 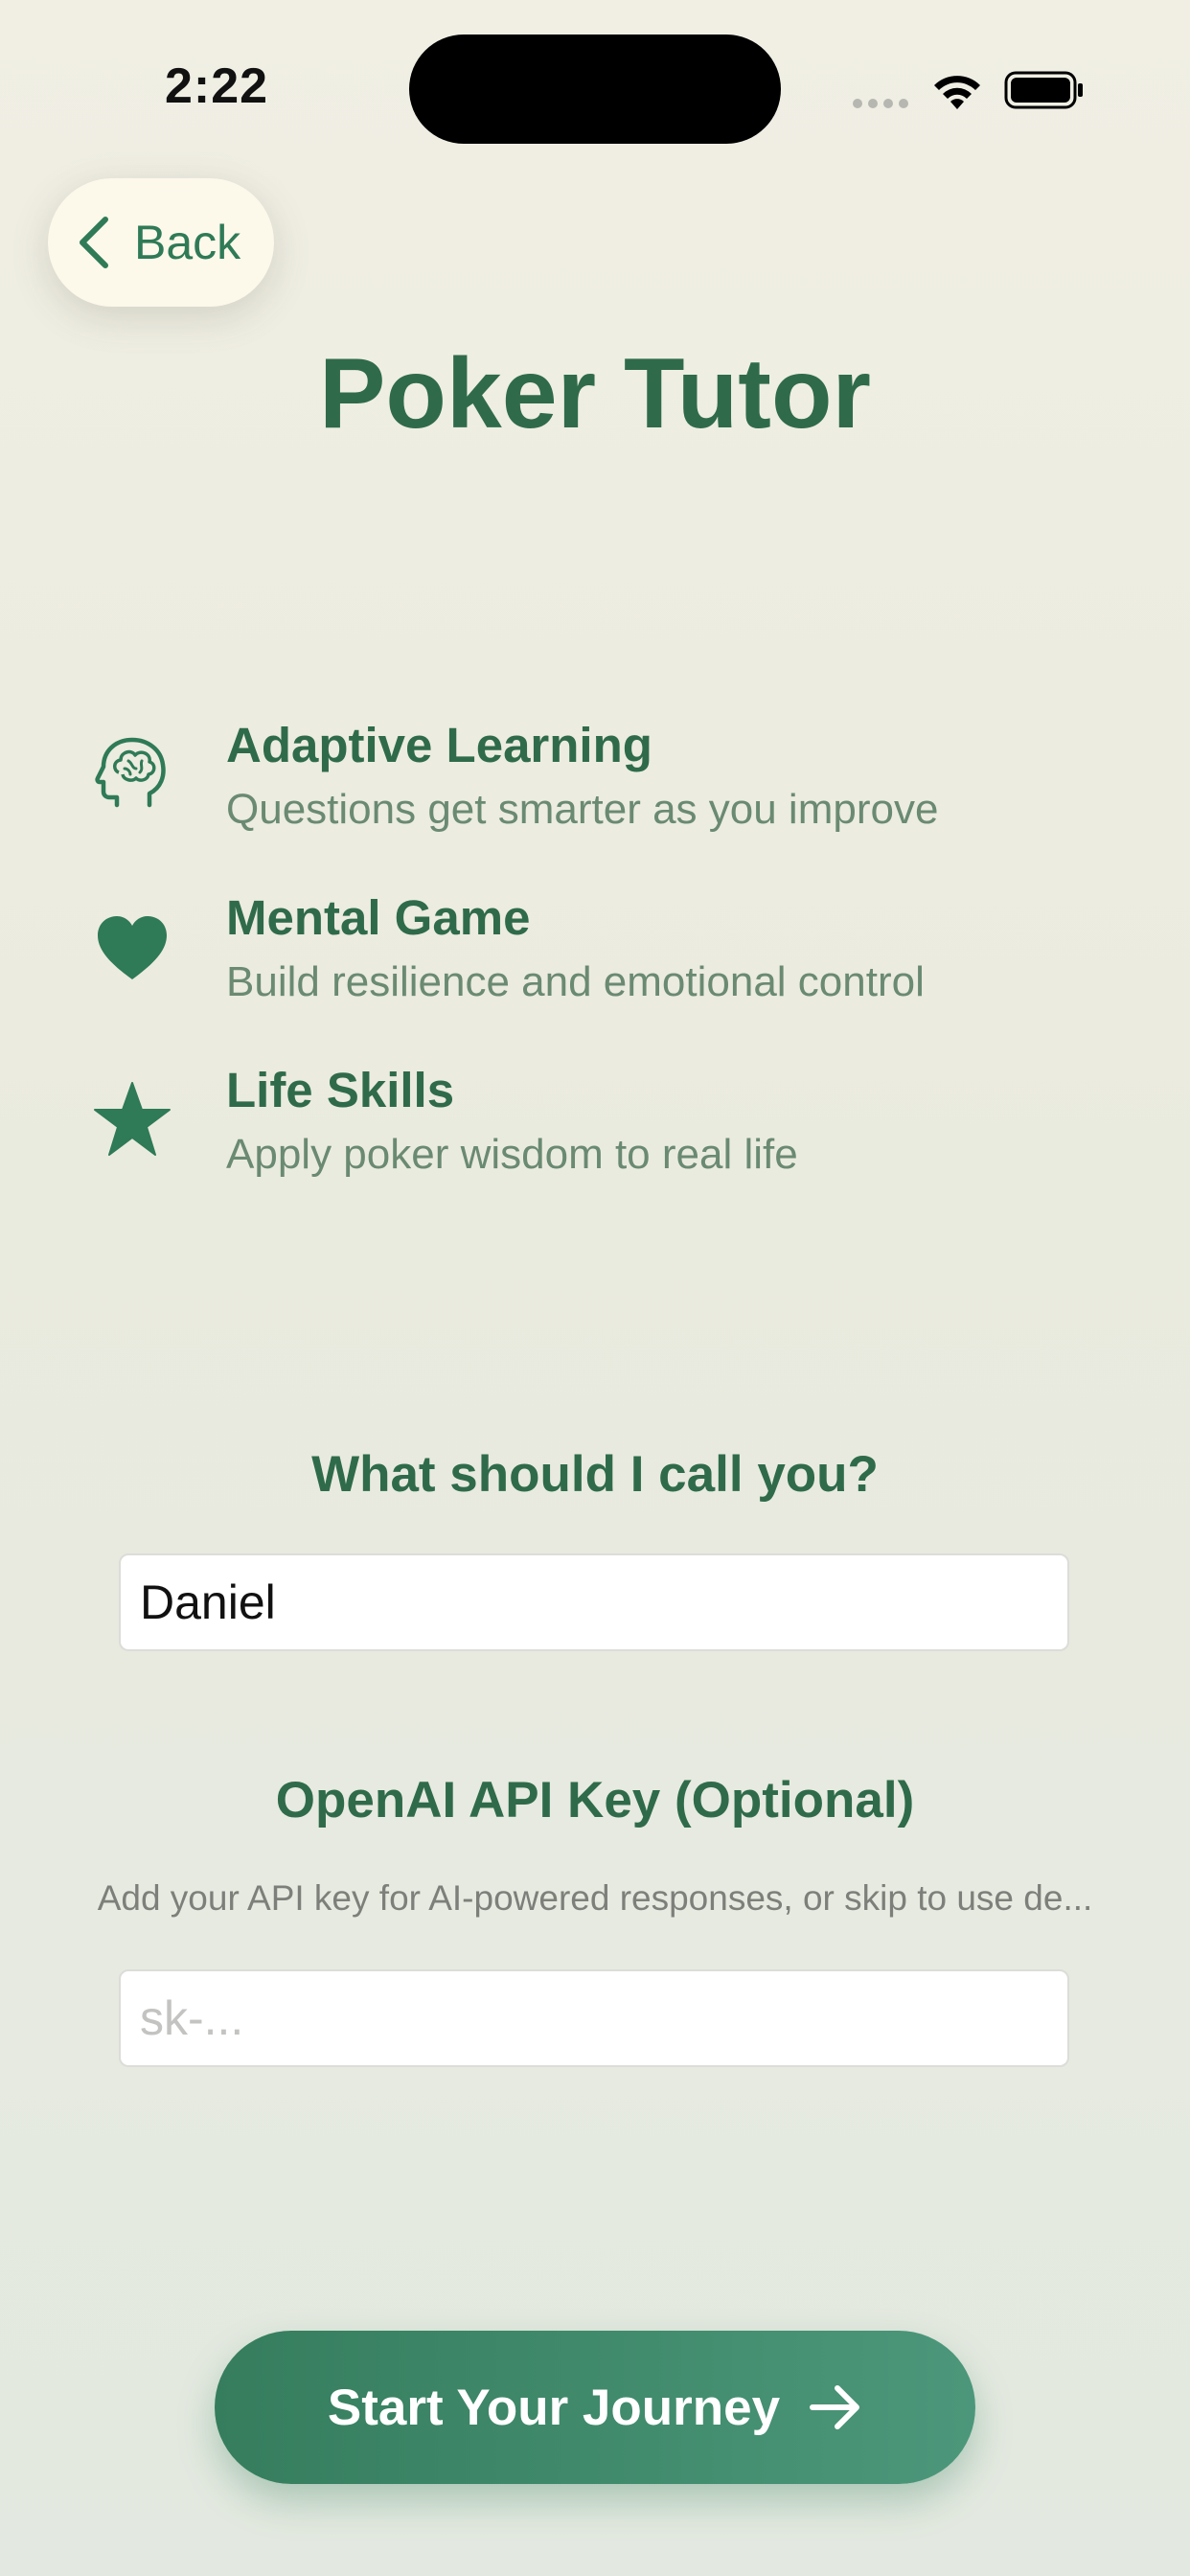 What do you see at coordinates (595, 1474) in the screenshot?
I see `name-label: What should I call you?` at bounding box center [595, 1474].